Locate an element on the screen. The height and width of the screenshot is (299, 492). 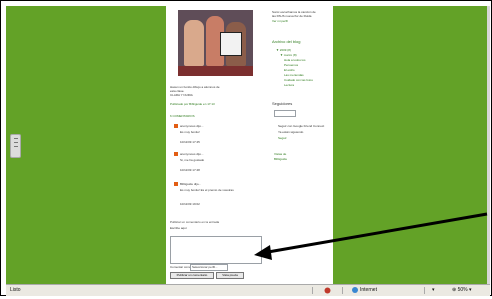
archive-title: Archivo del blog is located at coordinates (286, 41).